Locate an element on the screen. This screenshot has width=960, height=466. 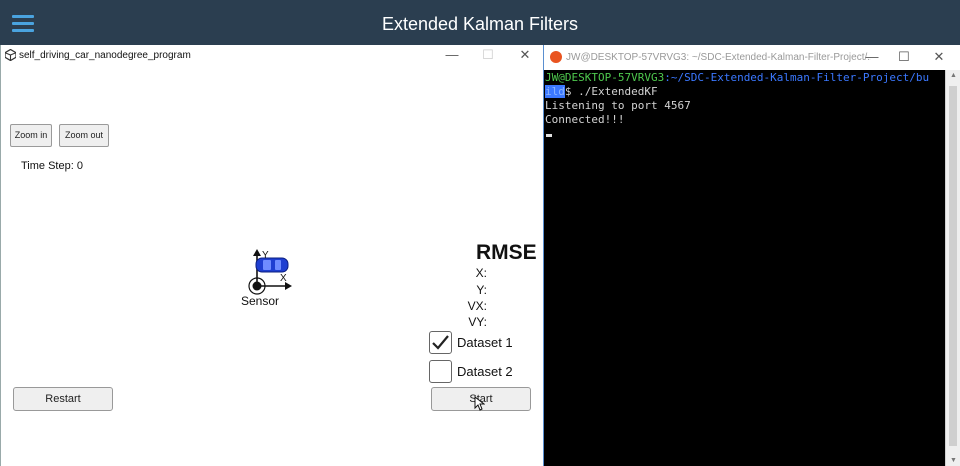
close-button: ✕ is located at coordinates (525, 55).